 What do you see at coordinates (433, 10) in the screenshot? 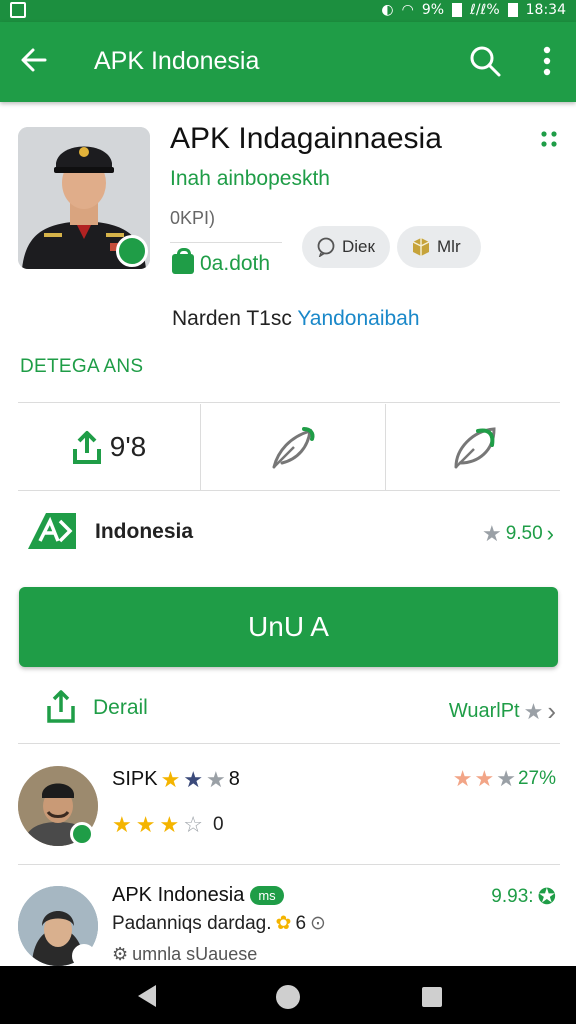
I see `battery-percent: 9%` at bounding box center [433, 10].